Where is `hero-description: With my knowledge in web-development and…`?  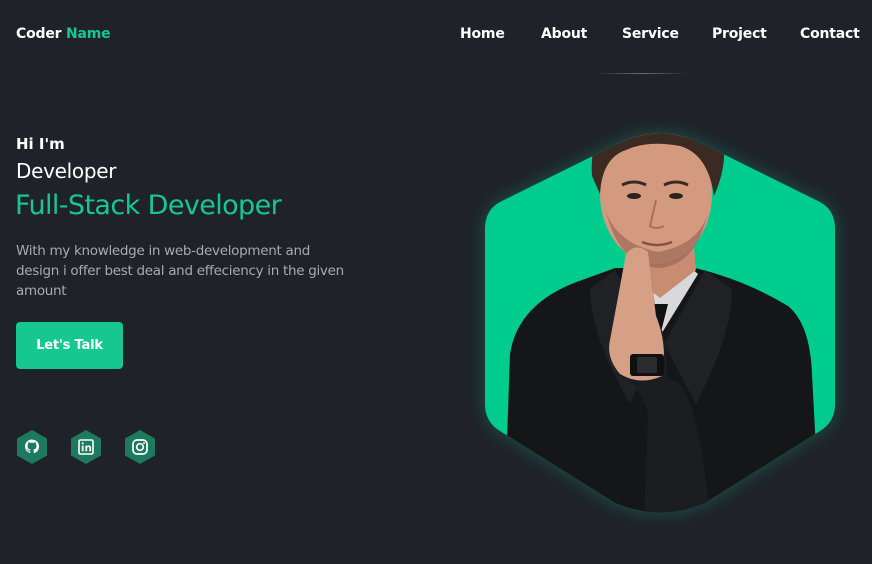
hero-description: With my knowledge in web-development and… is located at coordinates (180, 271).